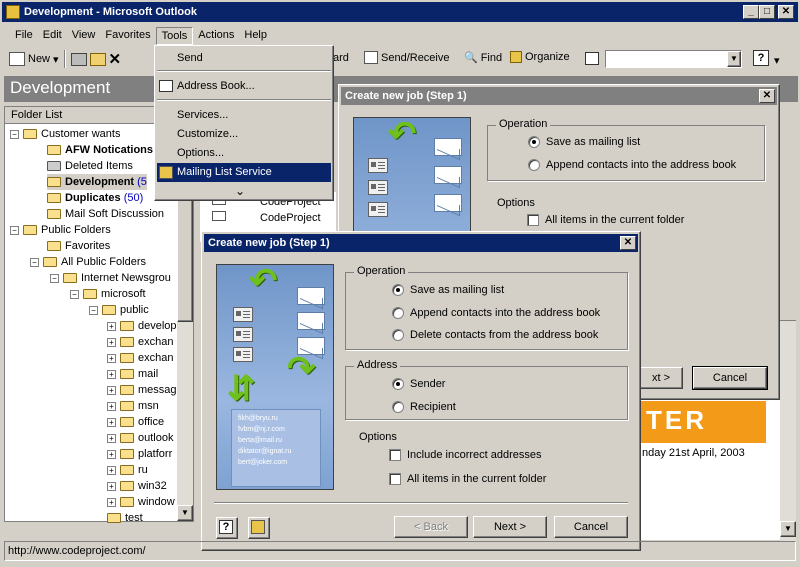 The height and width of the screenshot is (567, 800). I want to click on help-button: ?, so click(227, 528).